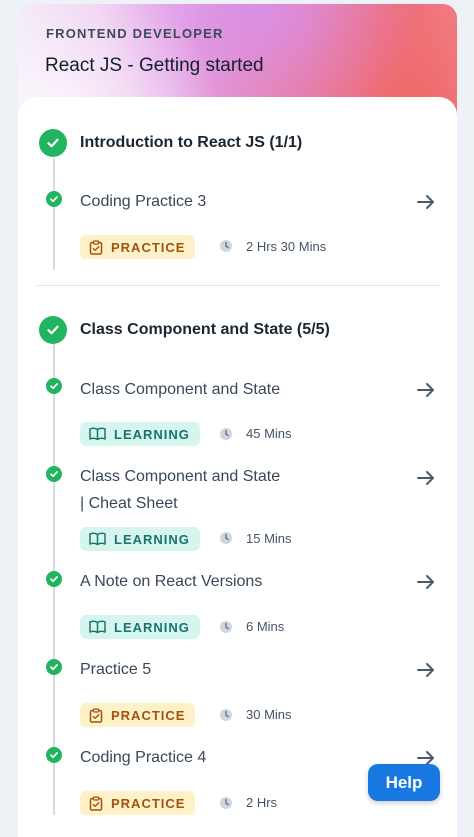 The image size is (474, 837). Describe the element at coordinates (143, 757) in the screenshot. I see `item-title: Coding Practice 4` at that location.